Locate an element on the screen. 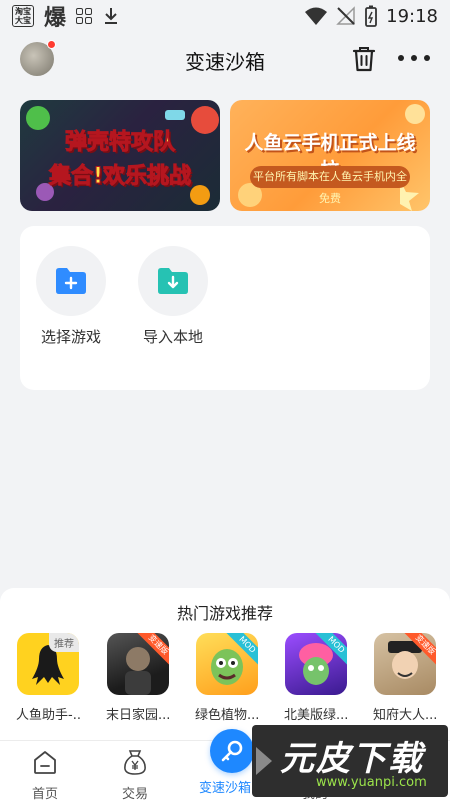 The height and width of the screenshot is (800, 450). key-icon is located at coordinates (232, 751).